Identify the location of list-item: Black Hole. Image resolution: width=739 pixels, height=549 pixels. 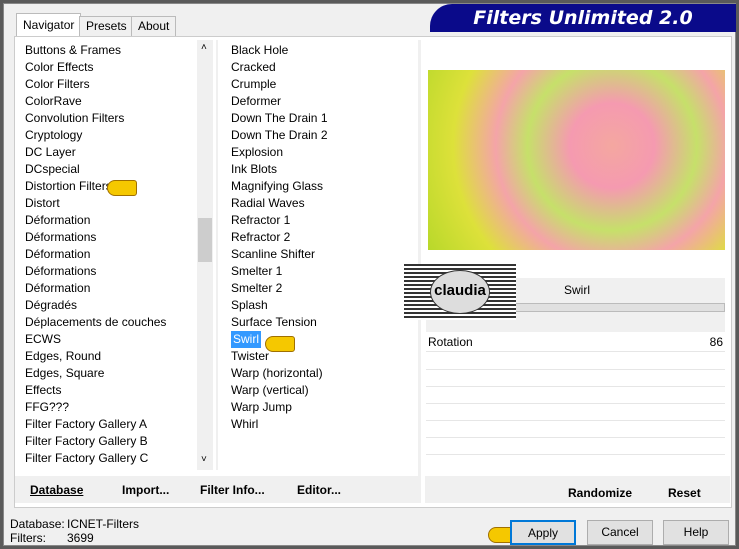
(259, 50).